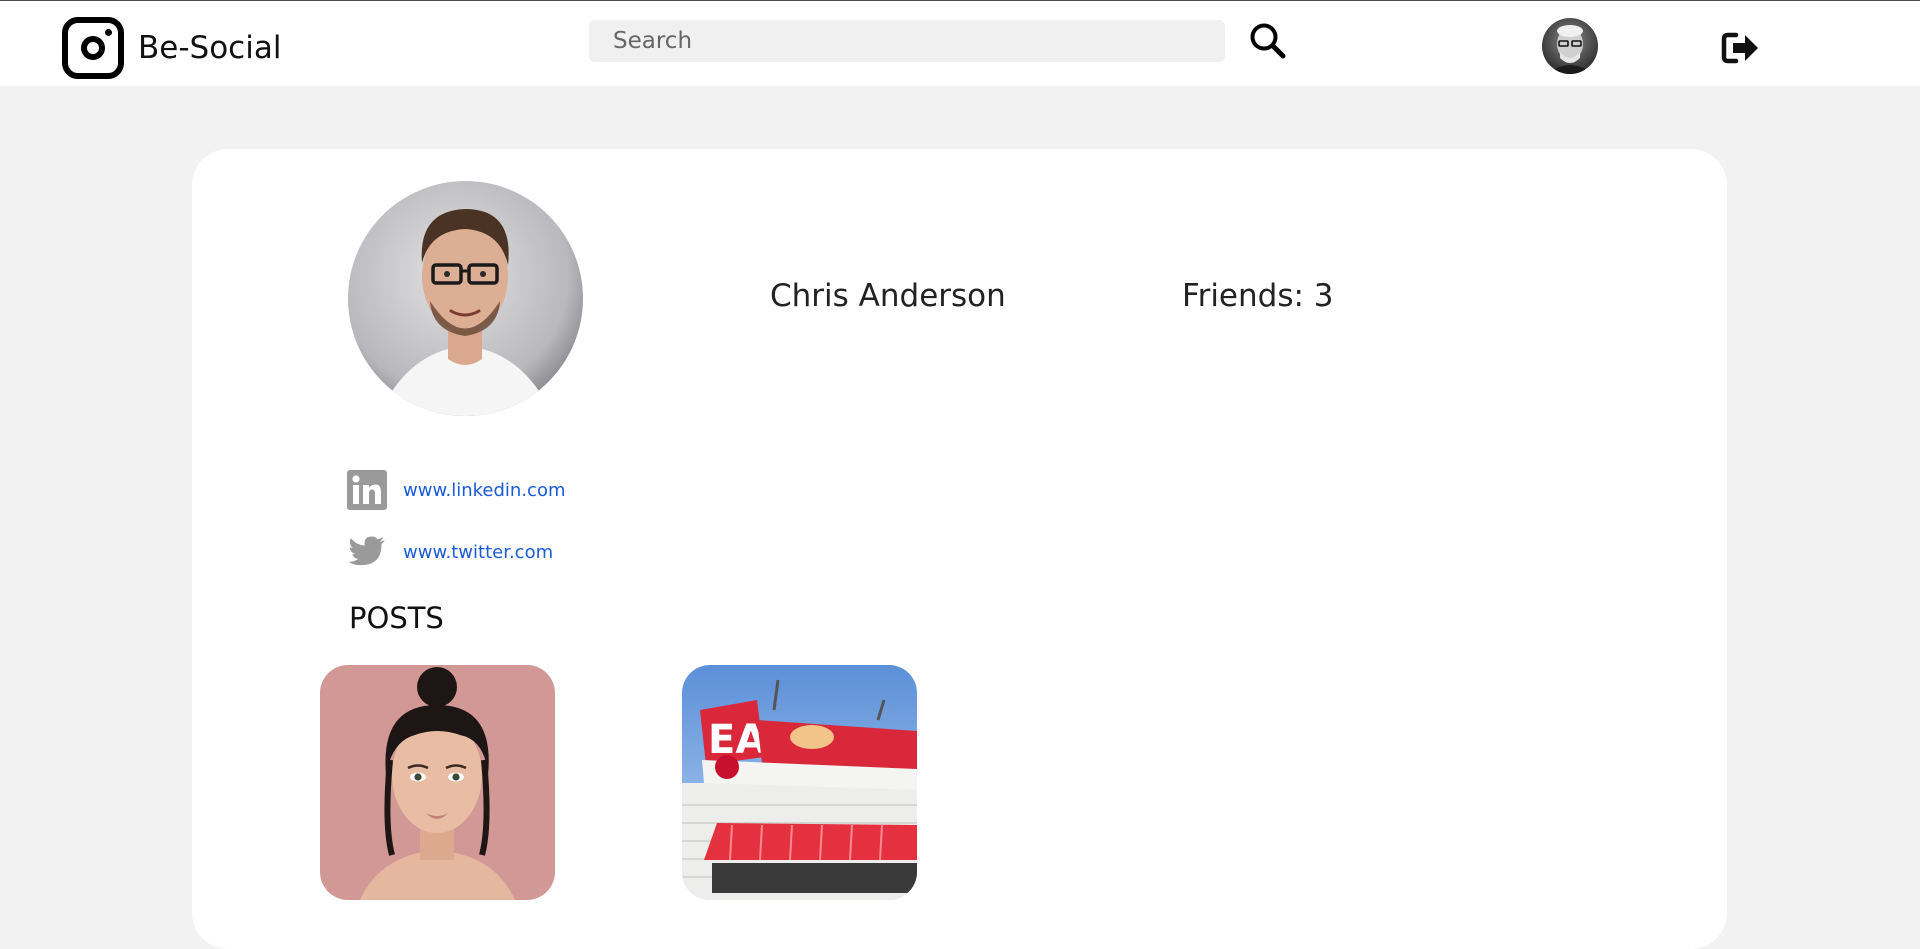 This screenshot has height=949, width=1920. I want to click on friends-count: Friends: 3, so click(1258, 296).